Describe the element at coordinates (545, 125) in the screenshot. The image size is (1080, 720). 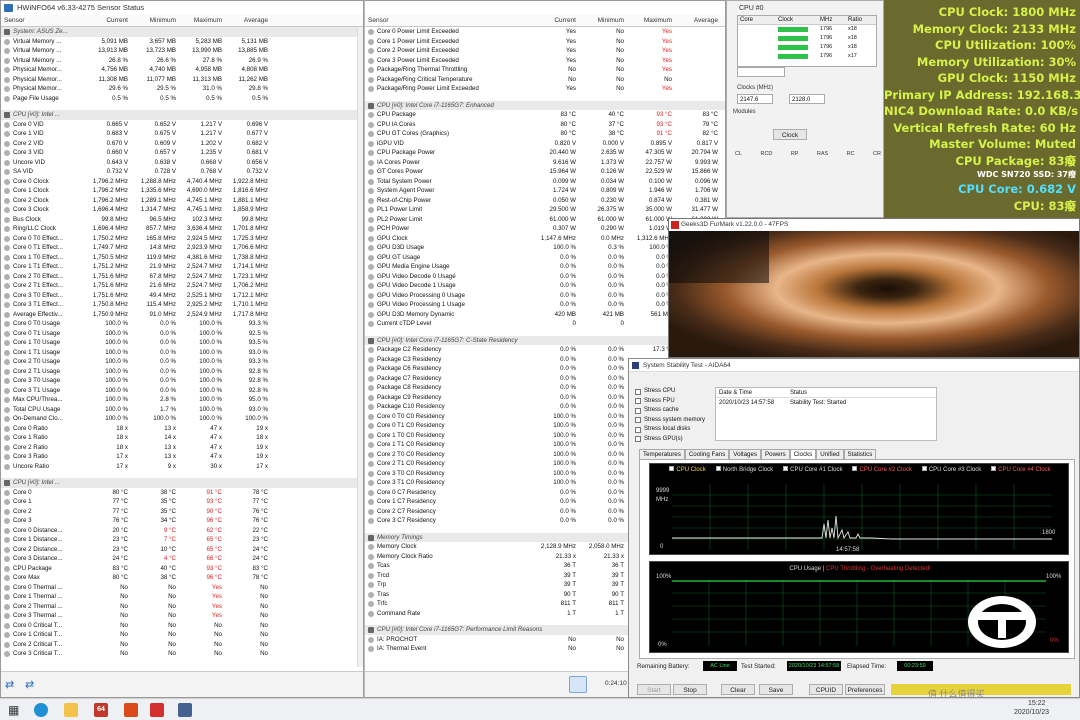
I see `sensor-row: CPU IA Cores 80 °C 37 °C 93 °C 79 °C` at that location.